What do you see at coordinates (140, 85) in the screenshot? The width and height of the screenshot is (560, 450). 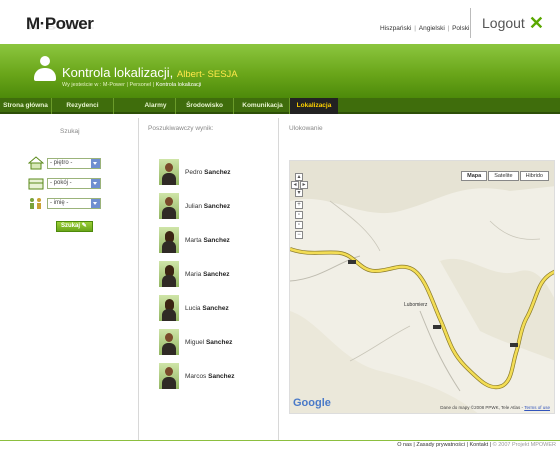 I see `breadcrumb-item: Personel` at bounding box center [140, 85].